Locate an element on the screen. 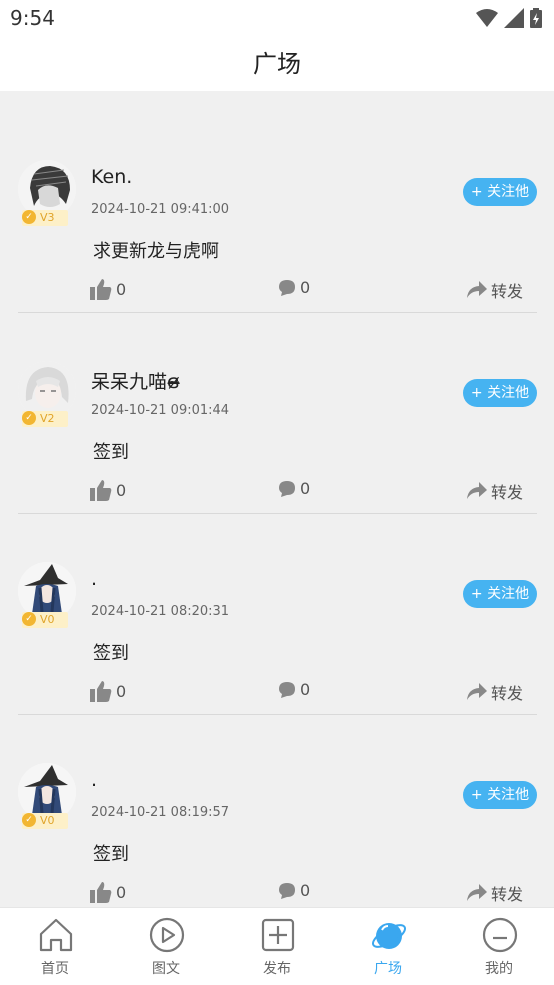  smile-face-icon is located at coordinates (500, 935).